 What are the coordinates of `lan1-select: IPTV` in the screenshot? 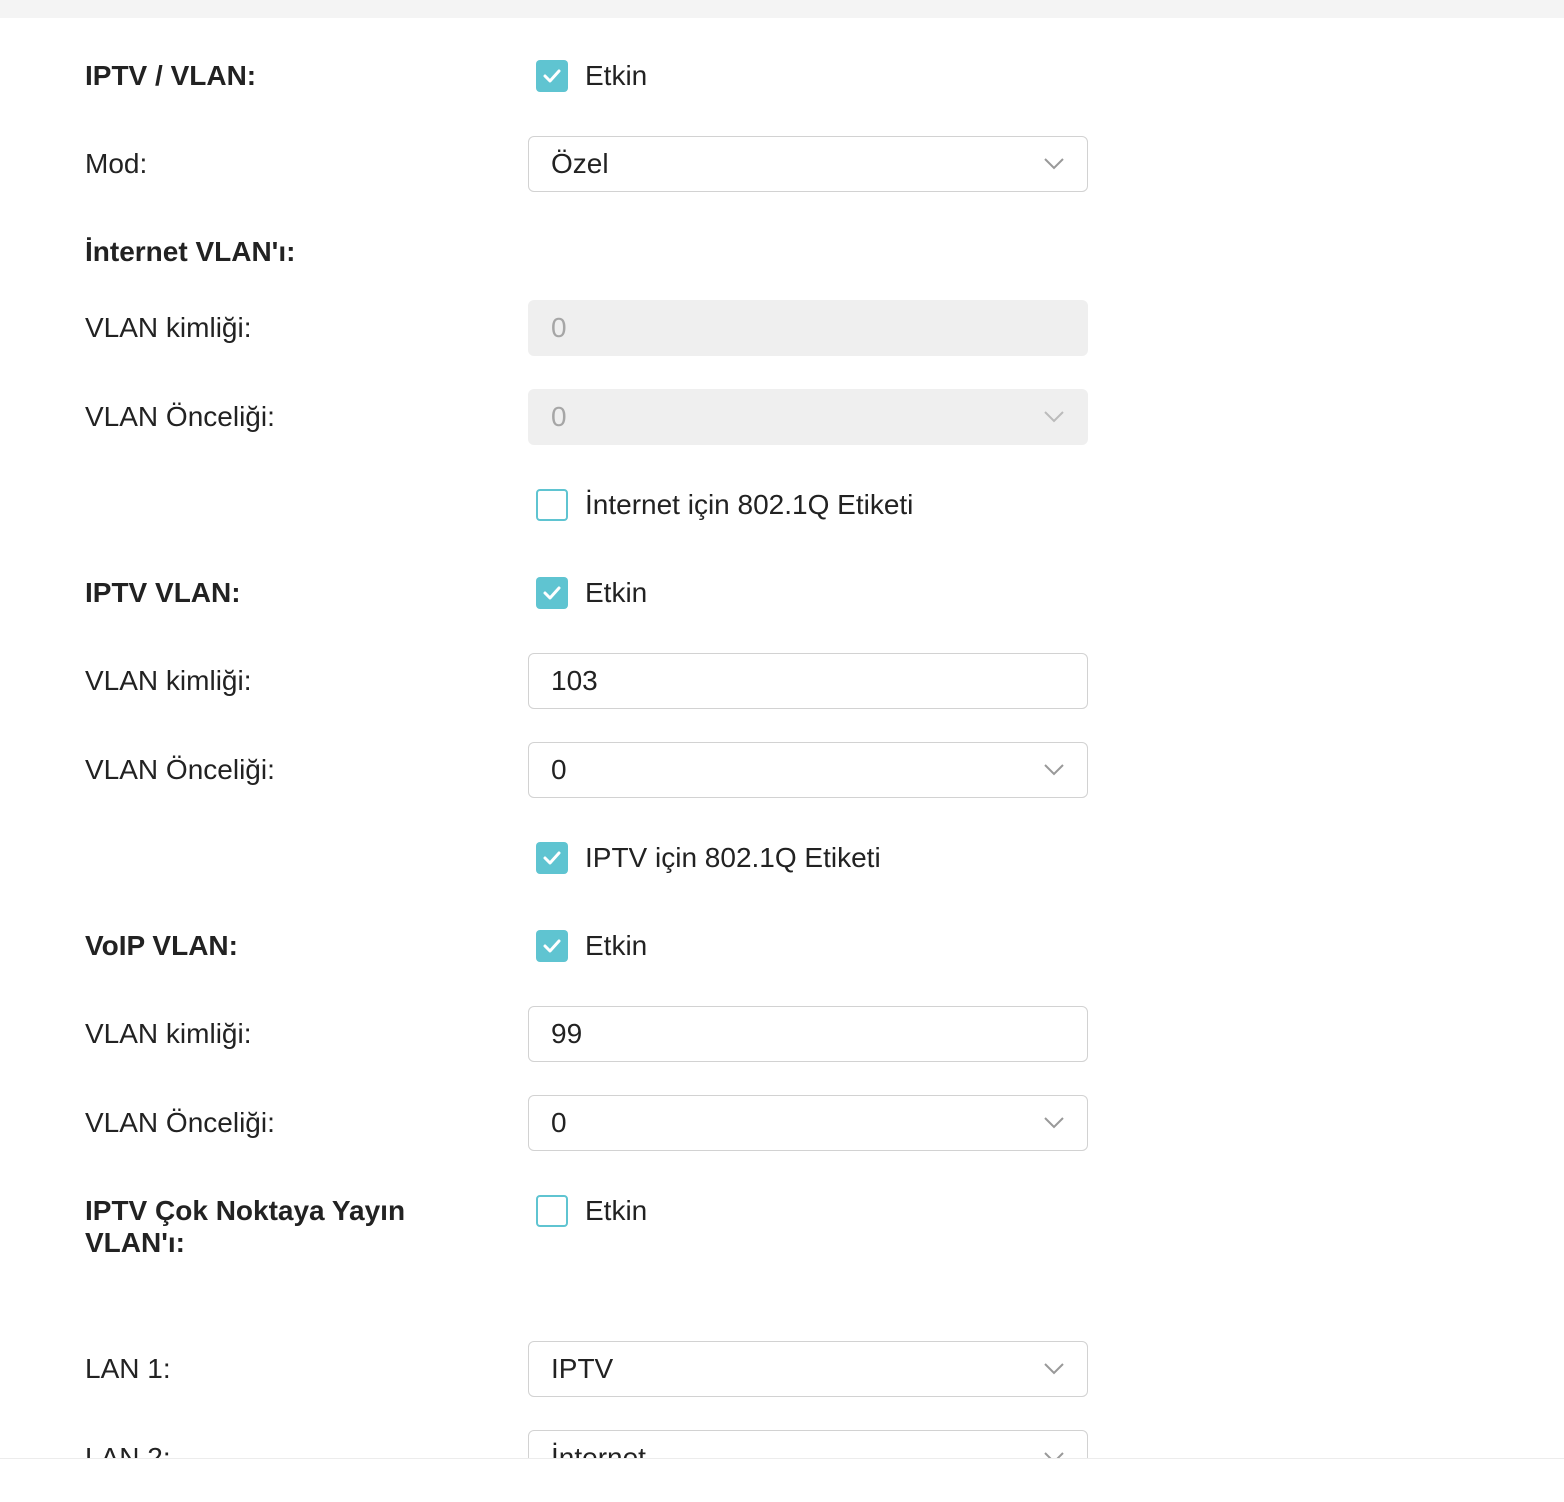 It's located at (808, 1369).